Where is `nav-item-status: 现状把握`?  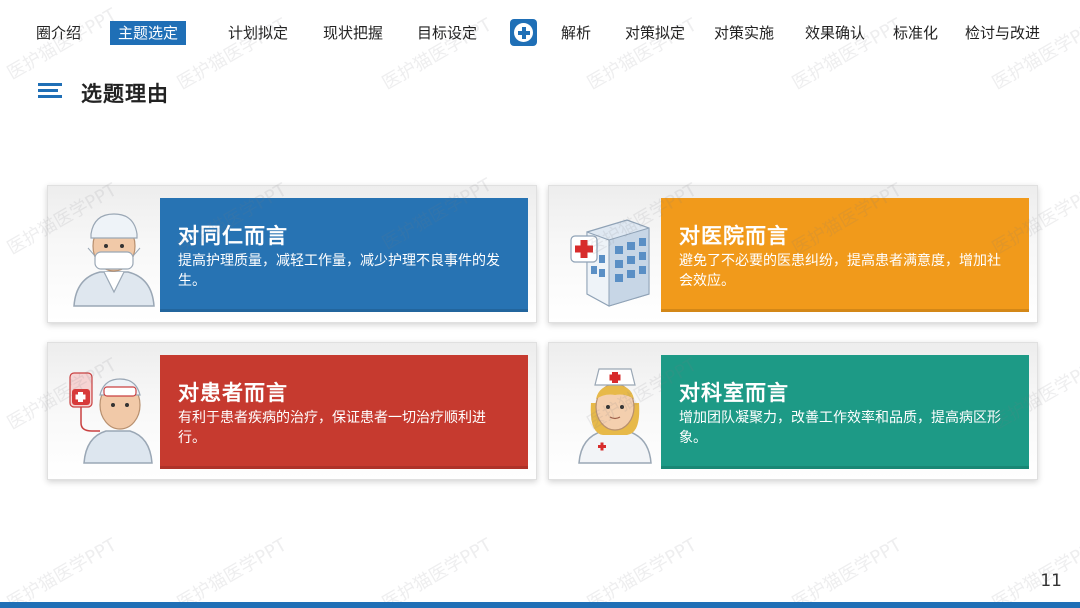 nav-item-status: 现状把握 is located at coordinates (353, 33).